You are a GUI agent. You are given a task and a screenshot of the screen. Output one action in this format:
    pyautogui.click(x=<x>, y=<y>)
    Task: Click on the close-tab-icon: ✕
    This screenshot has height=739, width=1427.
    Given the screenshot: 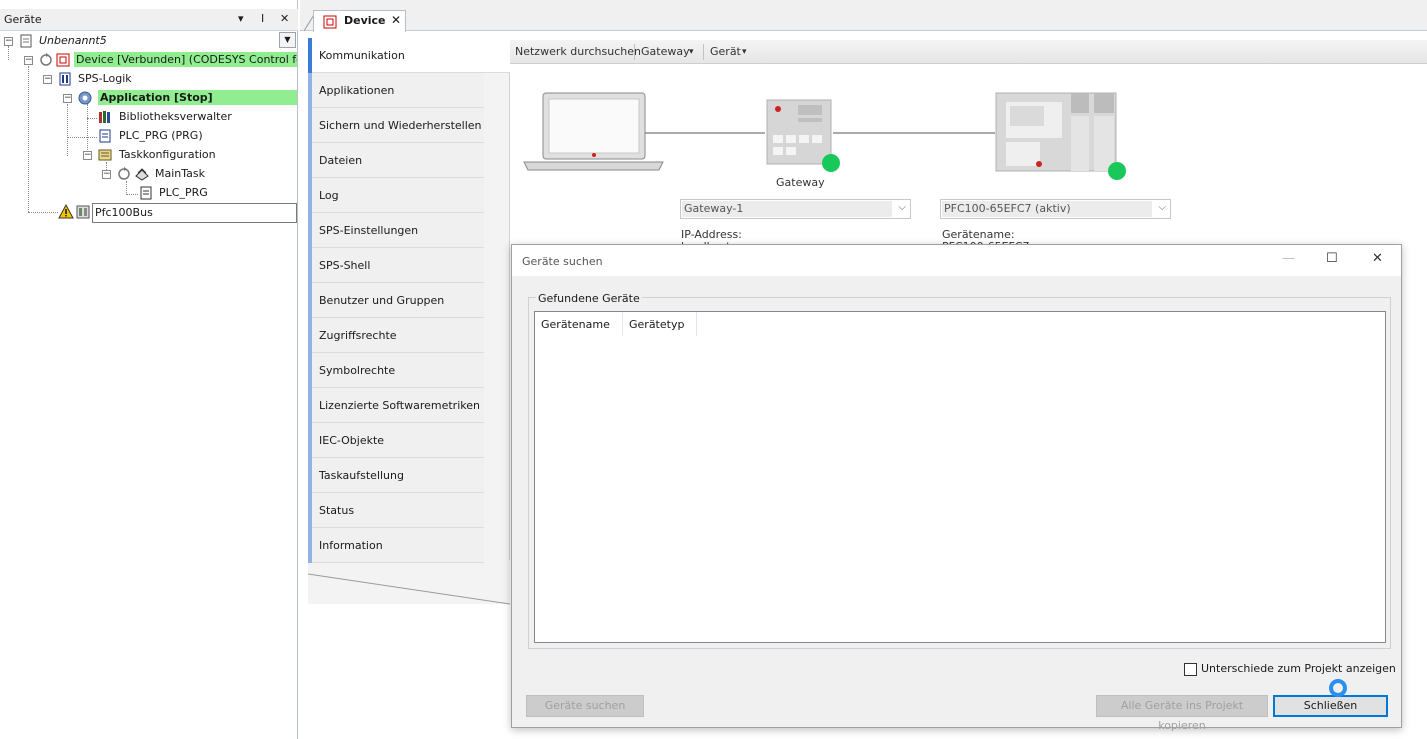 What is the action you would take?
    pyautogui.click(x=396, y=20)
    